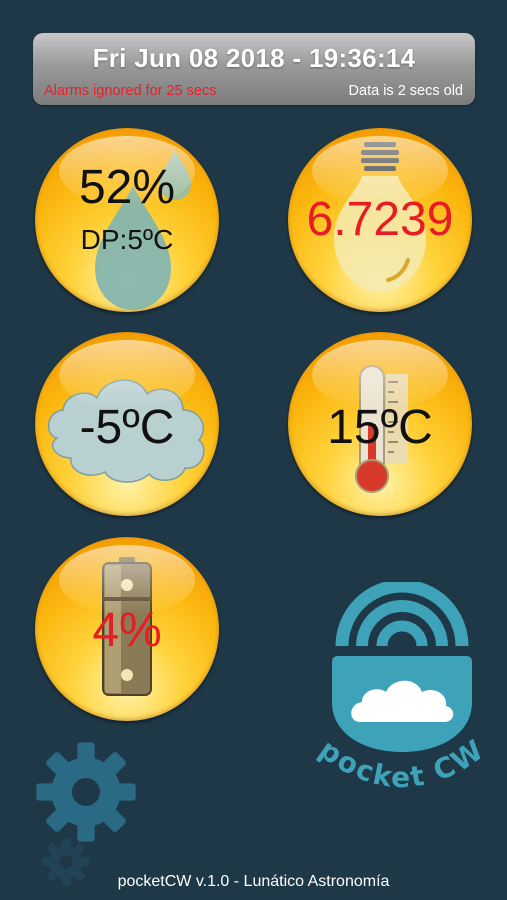  What do you see at coordinates (401, 688) in the screenshot?
I see `pocketcw-logo: pocket CW` at bounding box center [401, 688].